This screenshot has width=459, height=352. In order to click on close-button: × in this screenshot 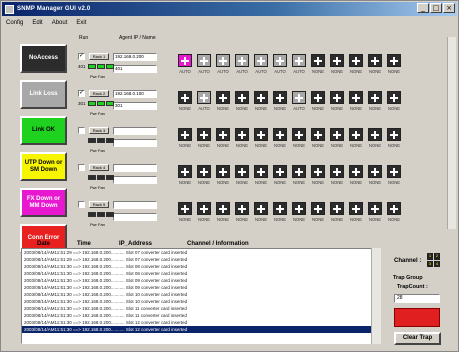, I will do `click(449, 8)`.